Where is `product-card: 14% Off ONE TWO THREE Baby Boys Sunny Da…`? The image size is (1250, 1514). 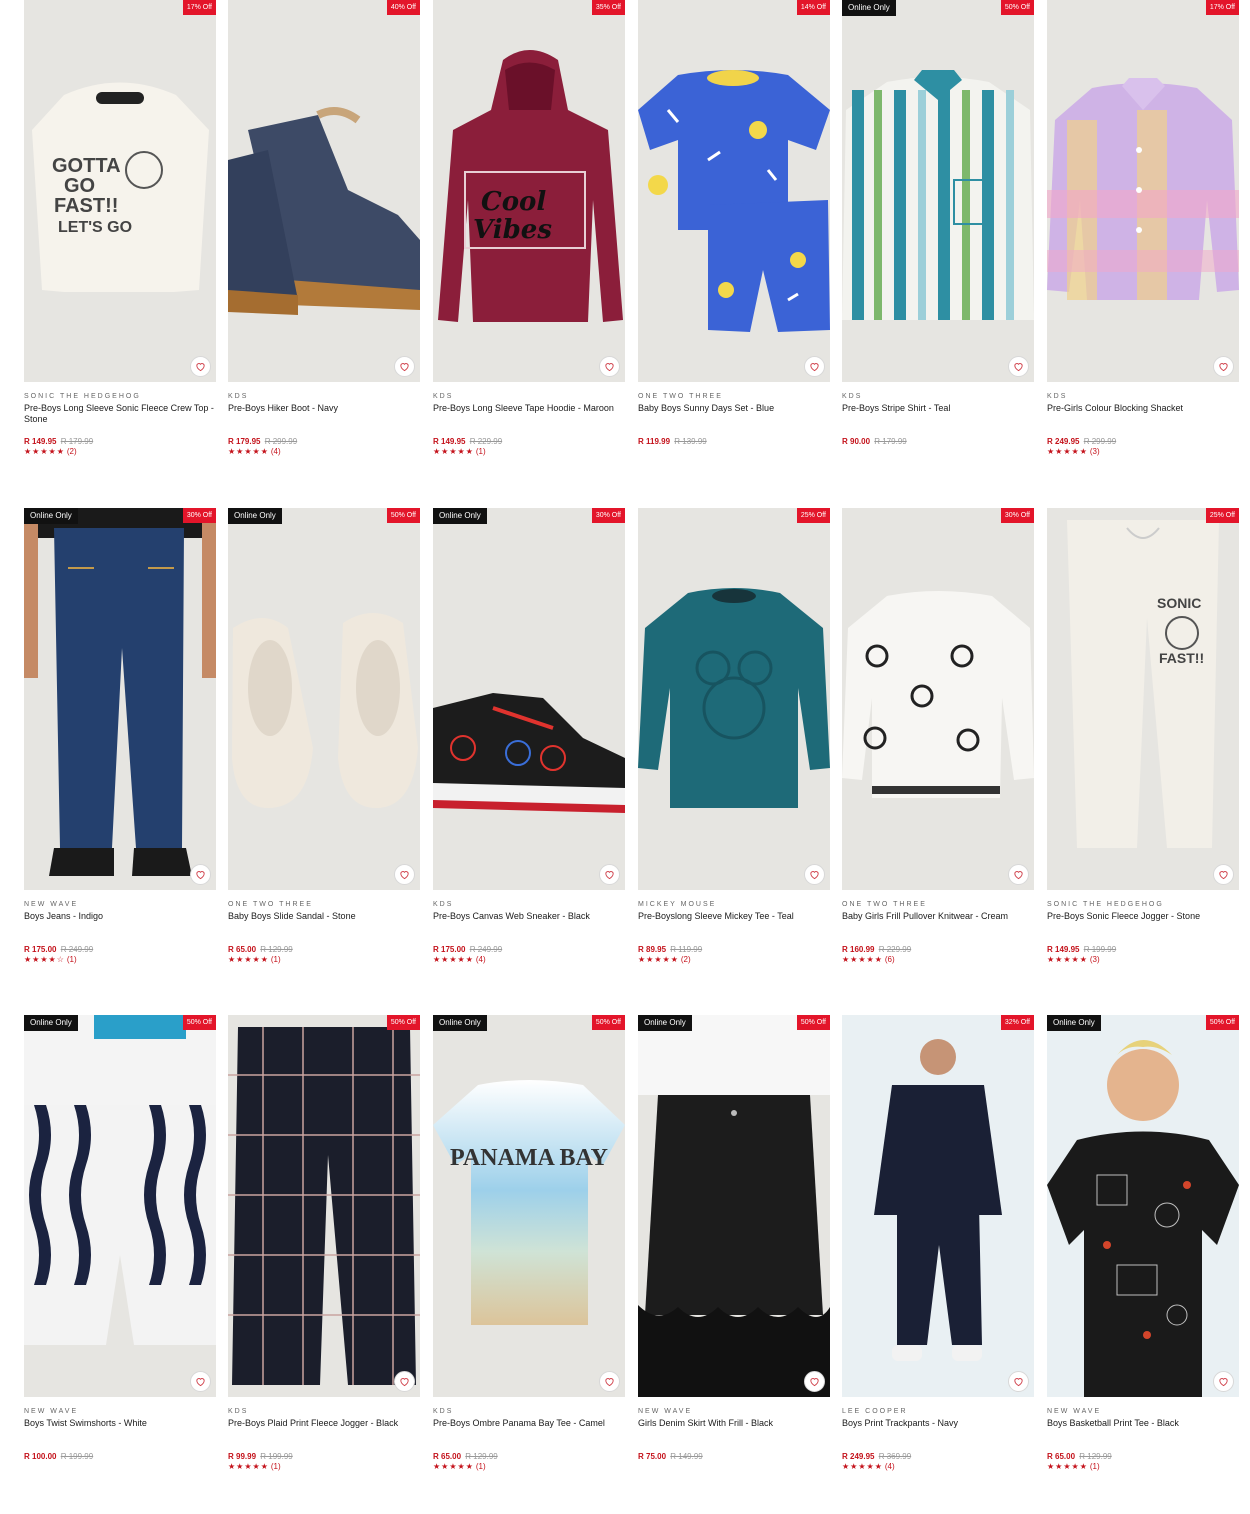
product-card: 14% Off ONE TWO THREE Baby Boys Sunny Da… is located at coordinates (734, 223).